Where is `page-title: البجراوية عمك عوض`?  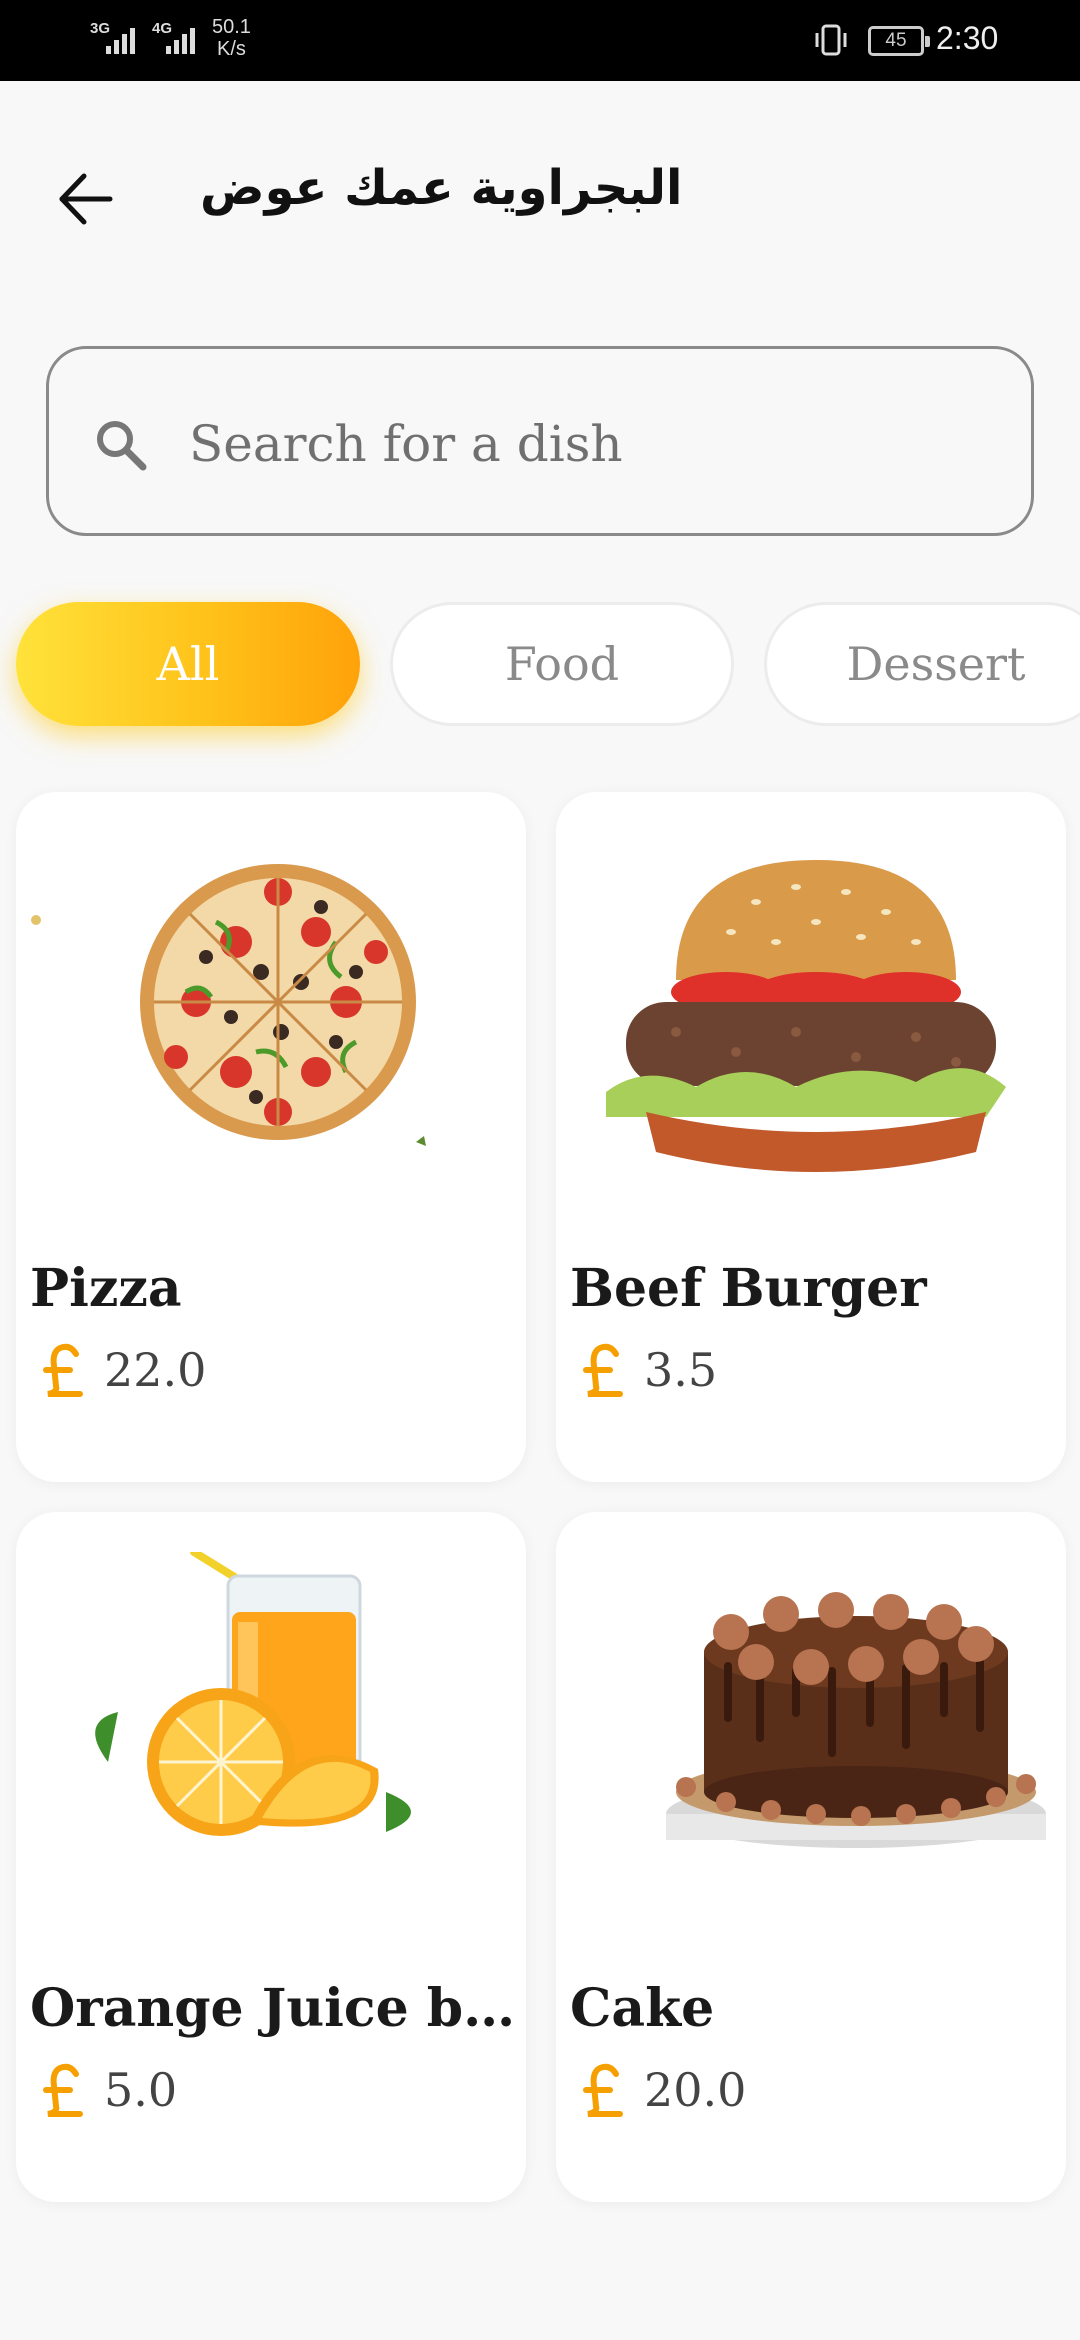 page-title: البجراوية عمك عوض is located at coordinates (441, 188).